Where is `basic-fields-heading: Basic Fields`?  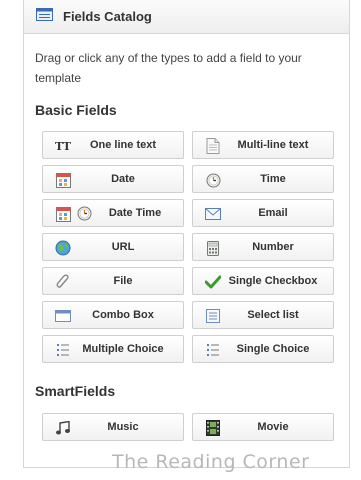
basic-fields-heading: Basic Fields is located at coordinates (76, 110).